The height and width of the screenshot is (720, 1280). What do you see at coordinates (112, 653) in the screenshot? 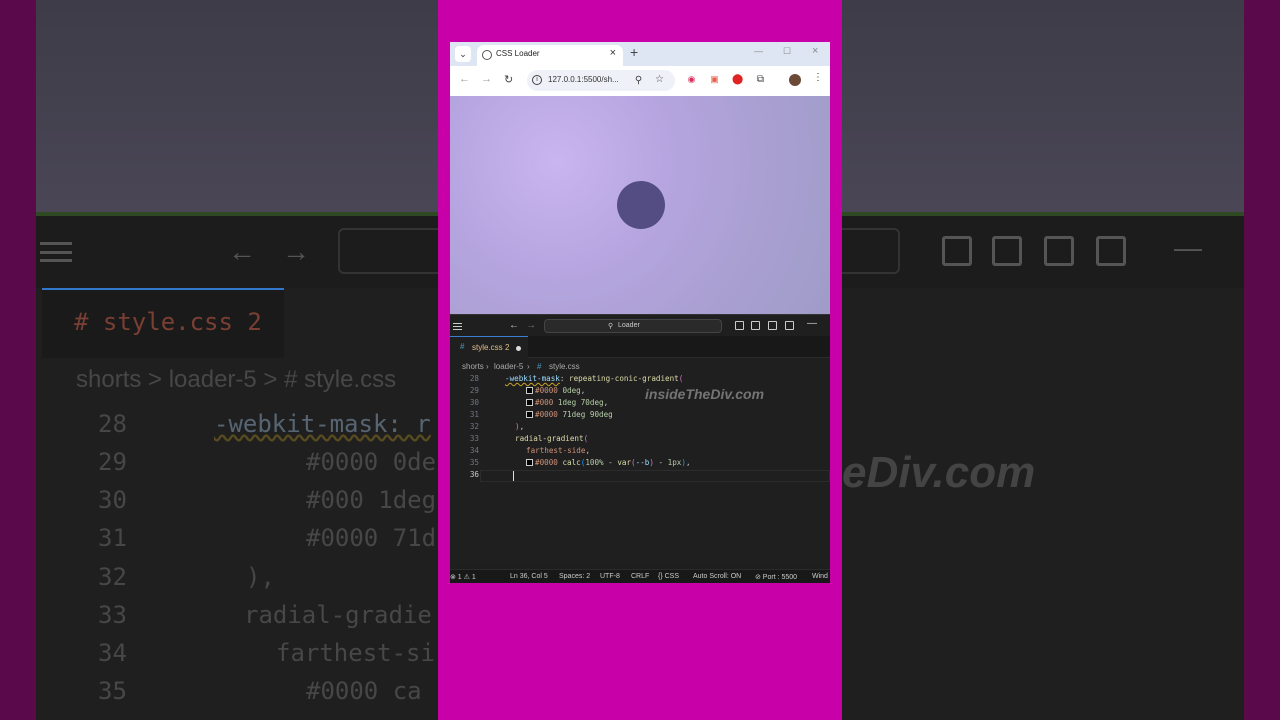
I see `background-line-number: 34` at bounding box center [112, 653].